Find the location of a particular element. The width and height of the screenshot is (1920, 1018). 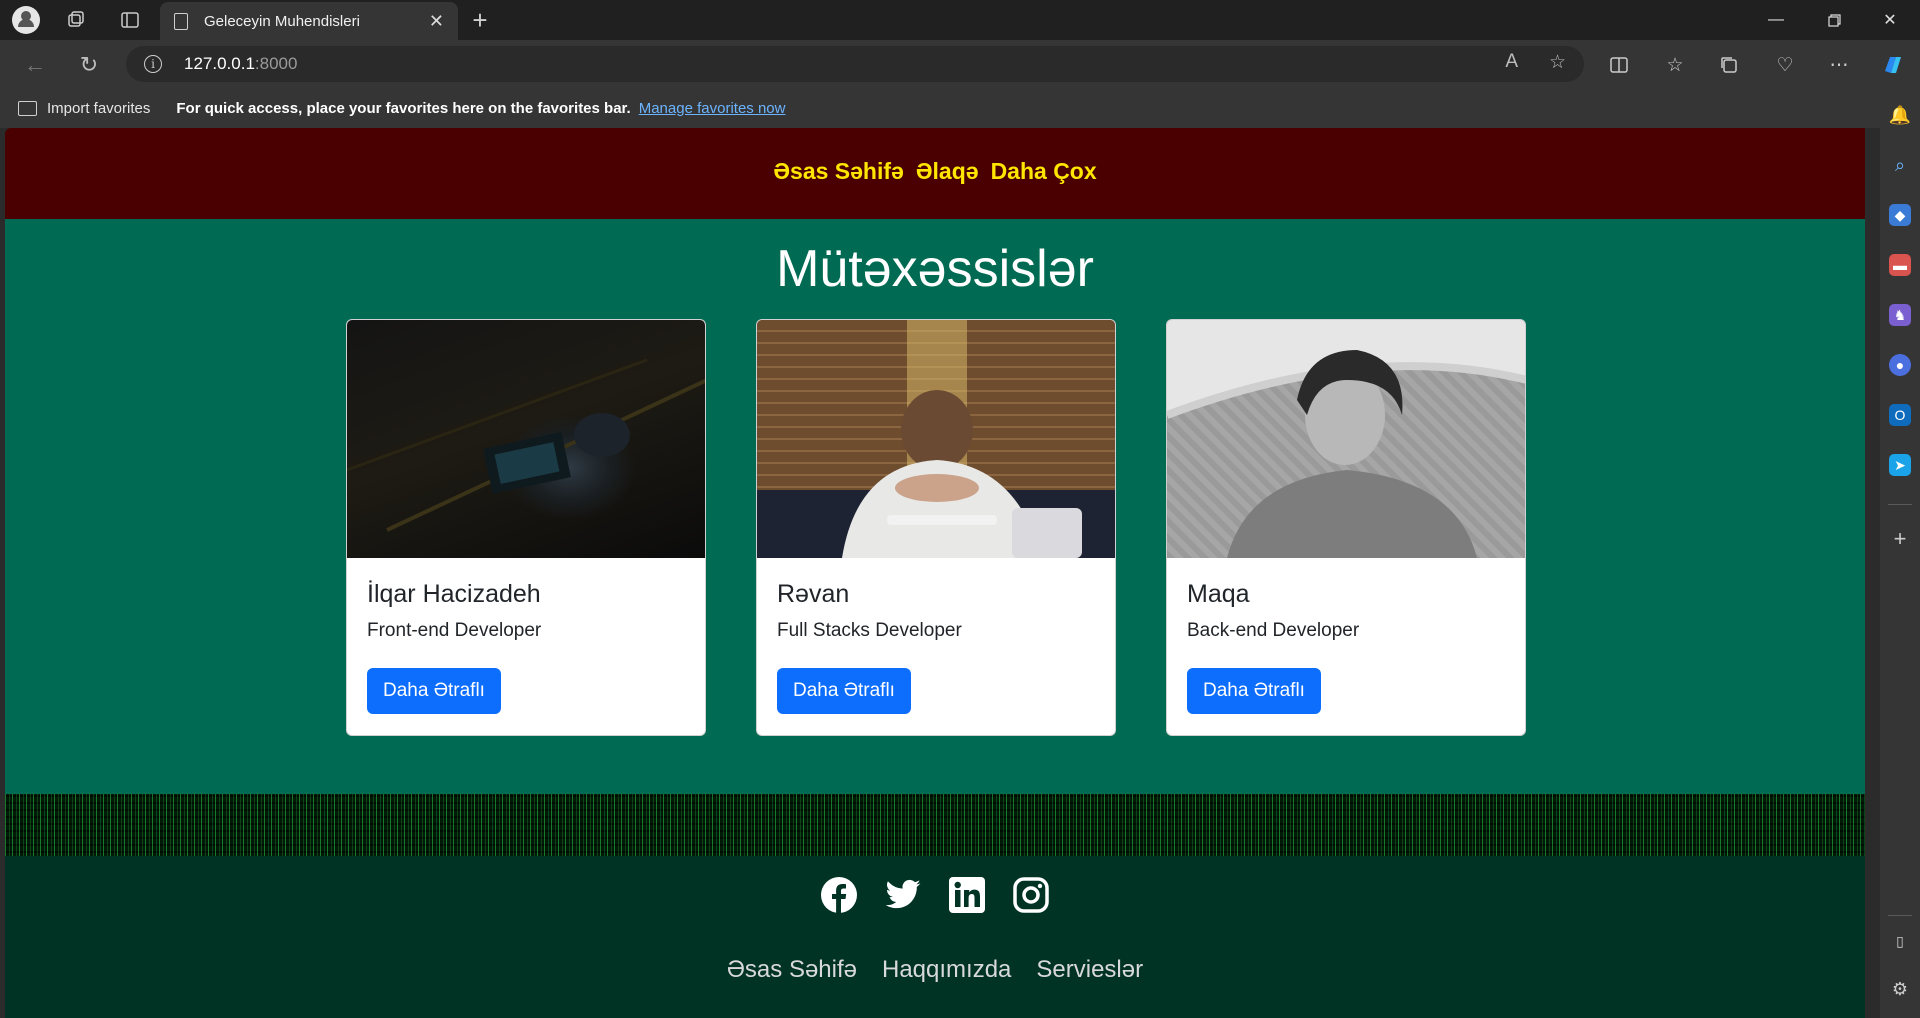

search-icon: ⌕ is located at coordinates (1900, 165).